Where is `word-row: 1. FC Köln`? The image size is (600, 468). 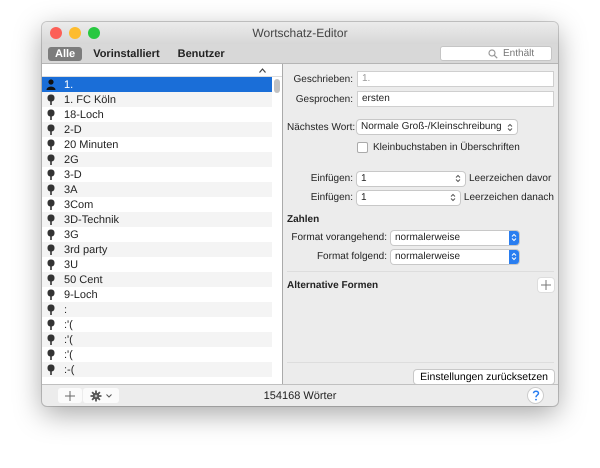 word-row: 1. FC Köln is located at coordinates (157, 99).